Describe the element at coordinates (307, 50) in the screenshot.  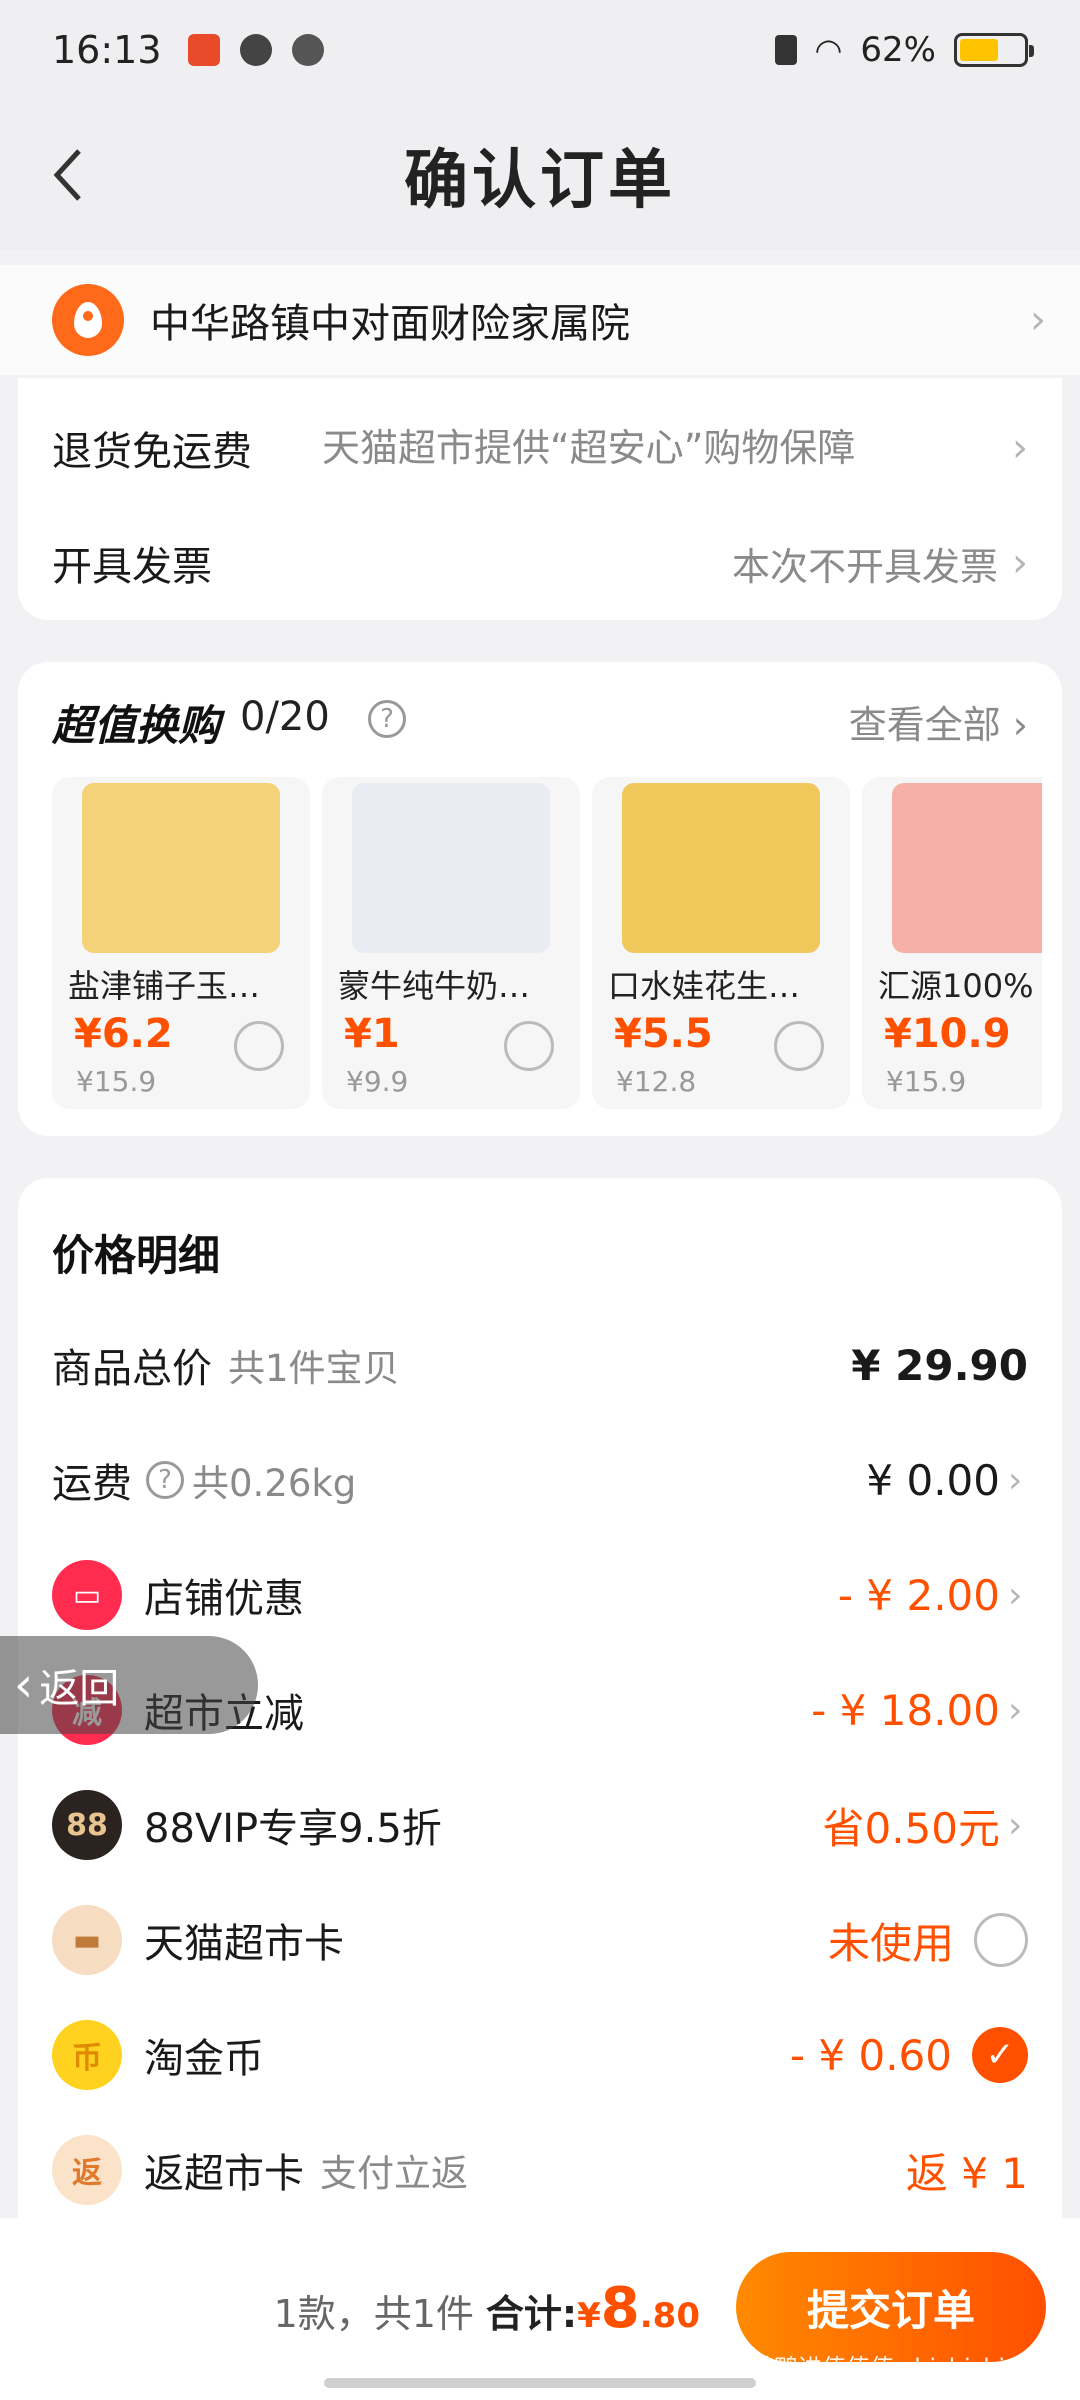
I see `wechat-icon` at that location.